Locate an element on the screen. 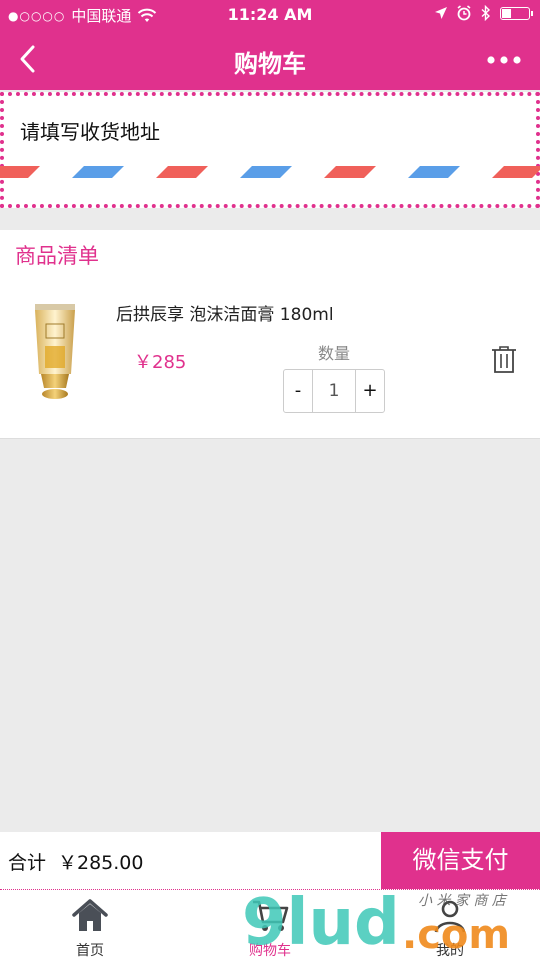  increase-button: + is located at coordinates (370, 391).